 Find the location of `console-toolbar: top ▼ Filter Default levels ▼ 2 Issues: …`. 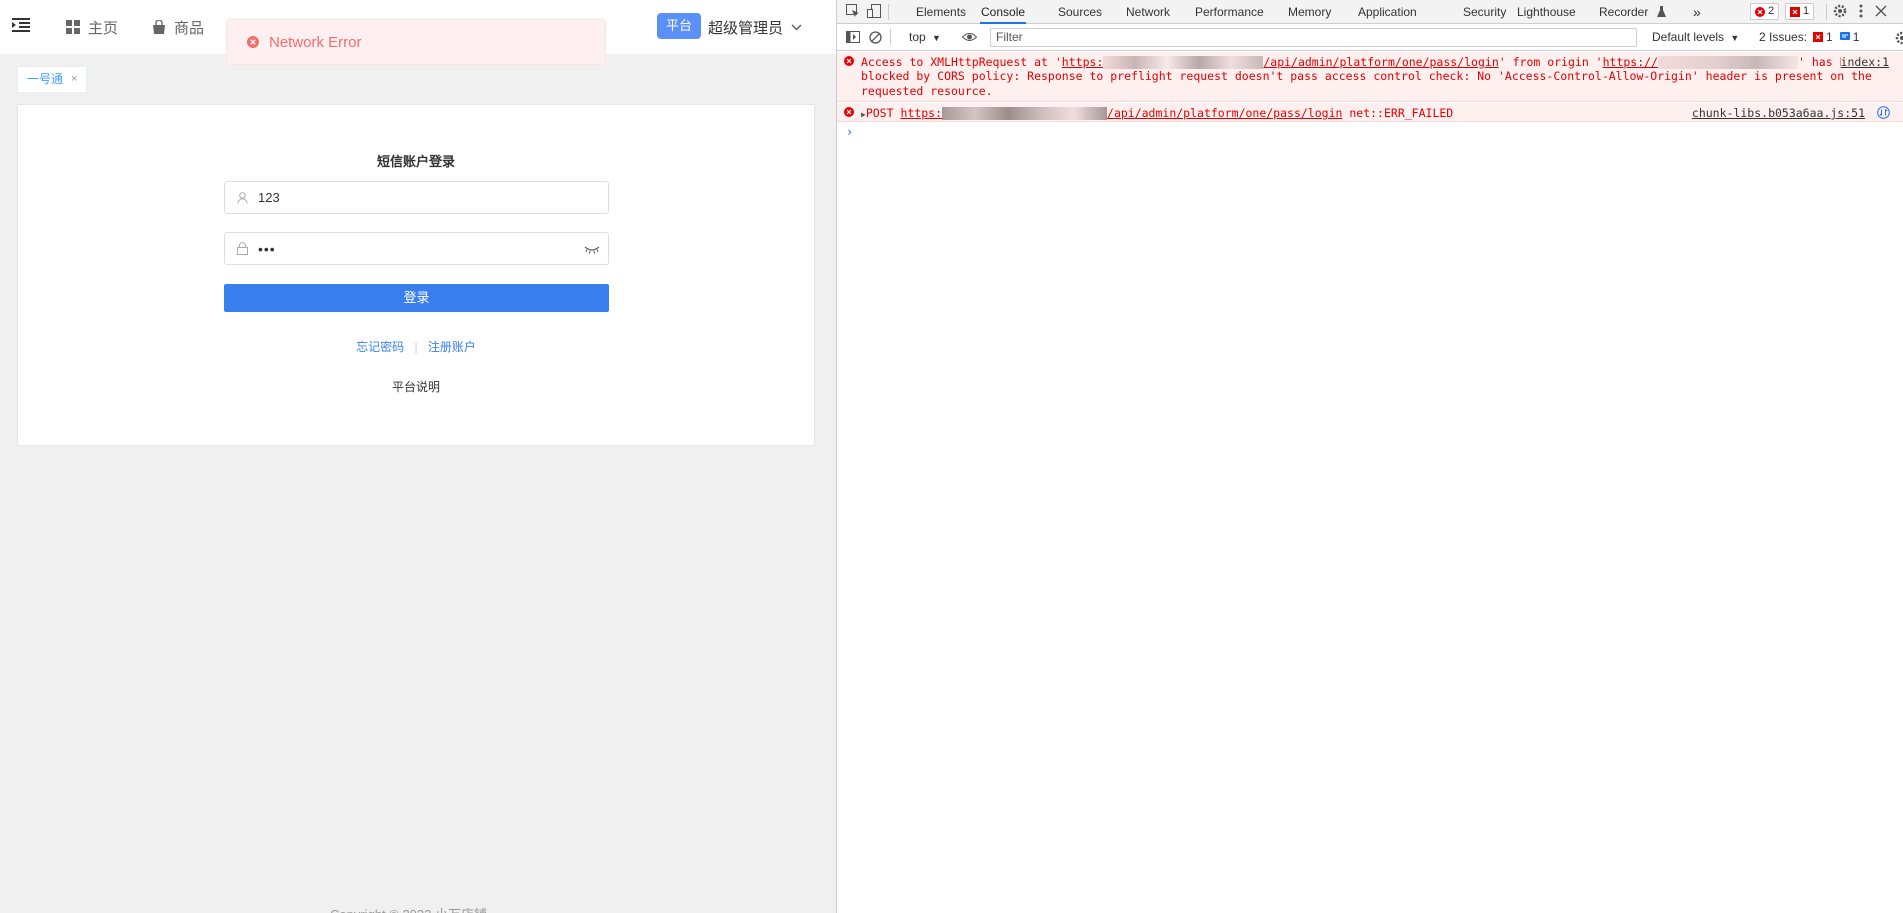

console-toolbar: top ▼ Filter Default levels ▼ 2 Issues: … is located at coordinates (1370, 38).